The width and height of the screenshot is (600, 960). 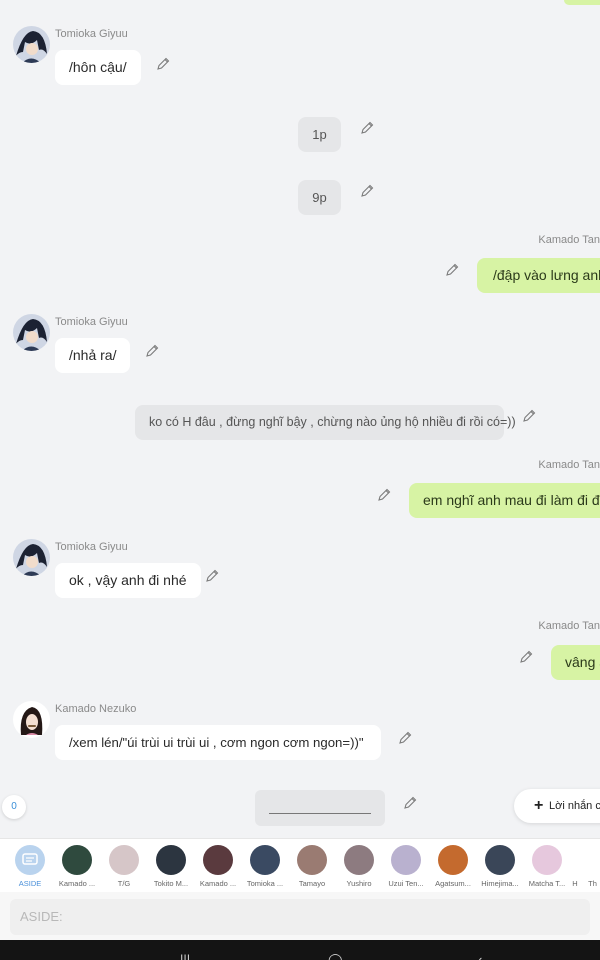 I want to click on composer: ASIDE:, so click(x=300, y=916).